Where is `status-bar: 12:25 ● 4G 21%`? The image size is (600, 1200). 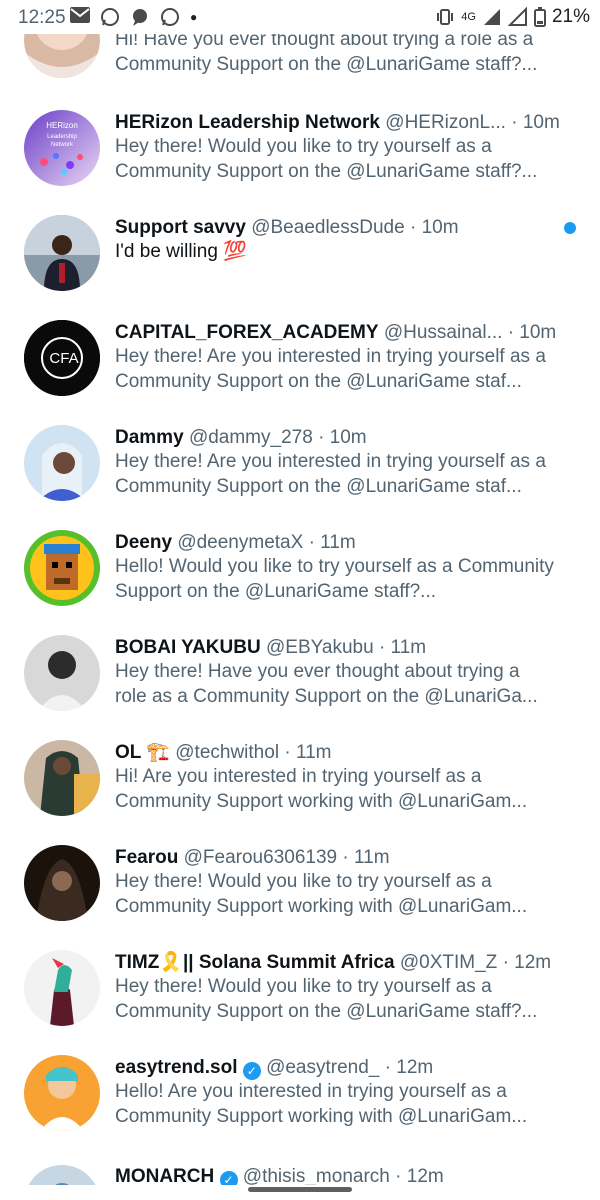
status-bar: 12:25 ● 4G 21% is located at coordinates (300, 17).